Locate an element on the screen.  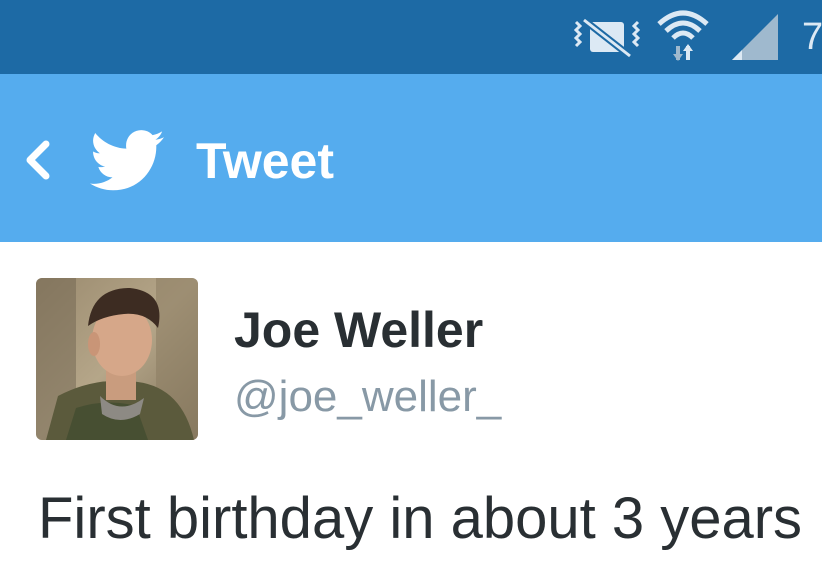
signal-icon is located at coordinates (755, 37).